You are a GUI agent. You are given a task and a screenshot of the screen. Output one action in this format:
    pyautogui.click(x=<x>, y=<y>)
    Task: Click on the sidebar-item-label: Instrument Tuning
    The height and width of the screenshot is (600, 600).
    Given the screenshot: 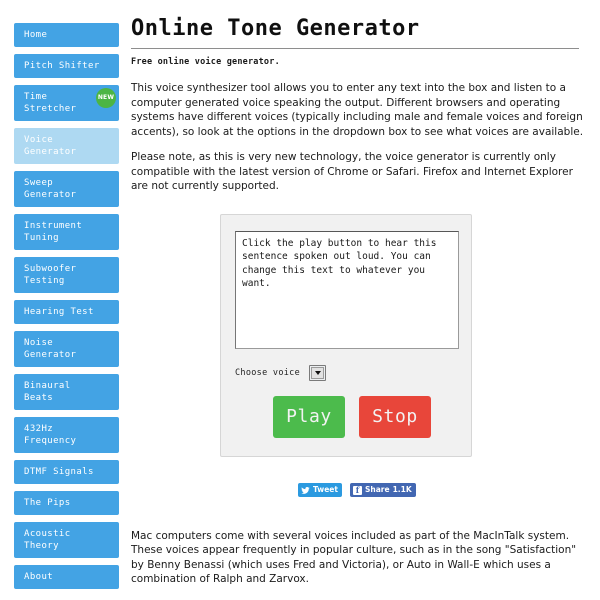 What is the action you would take?
    pyautogui.click(x=53, y=232)
    